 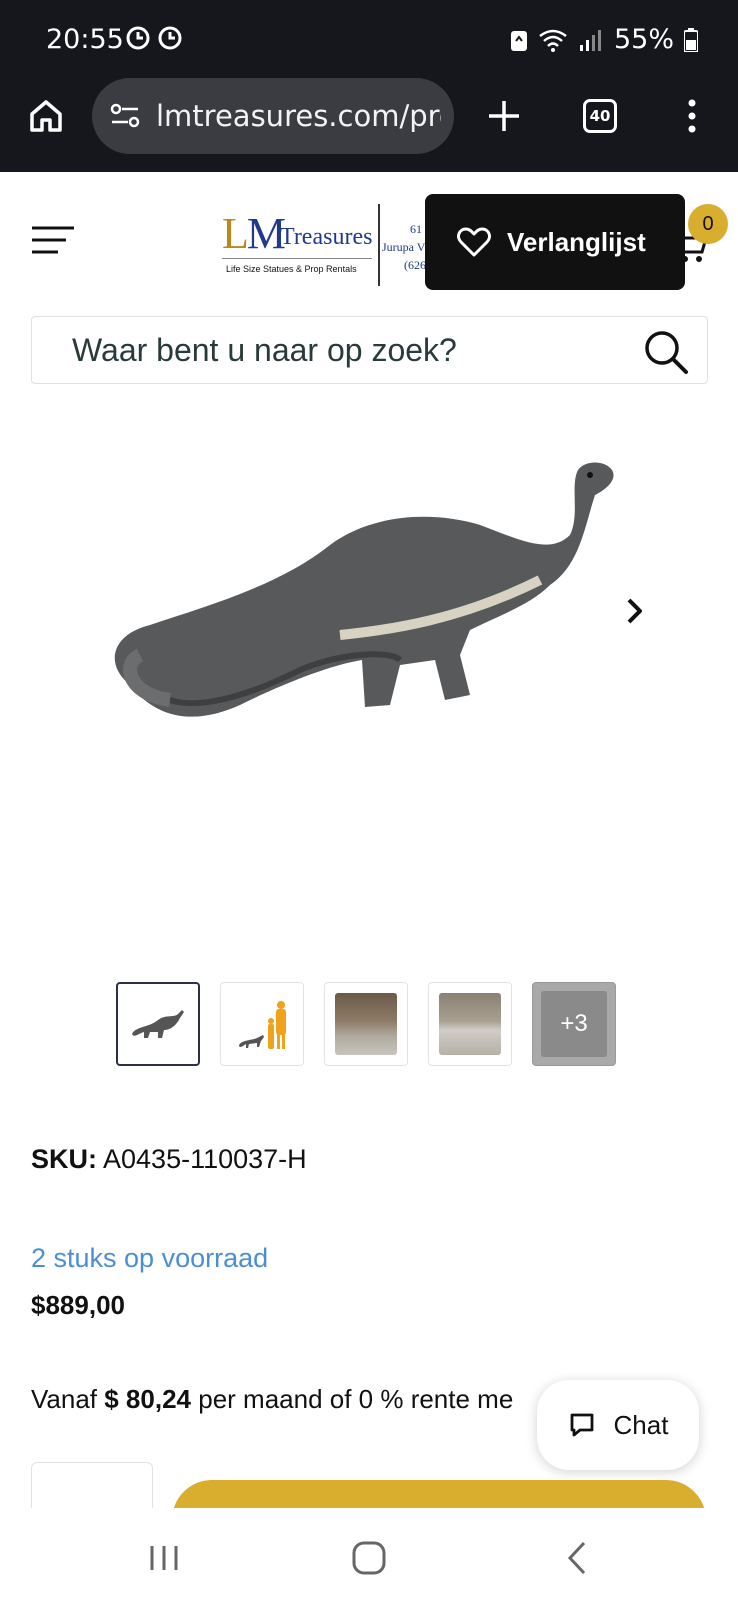 I want to click on more-vert-icon, so click(x=692, y=116).